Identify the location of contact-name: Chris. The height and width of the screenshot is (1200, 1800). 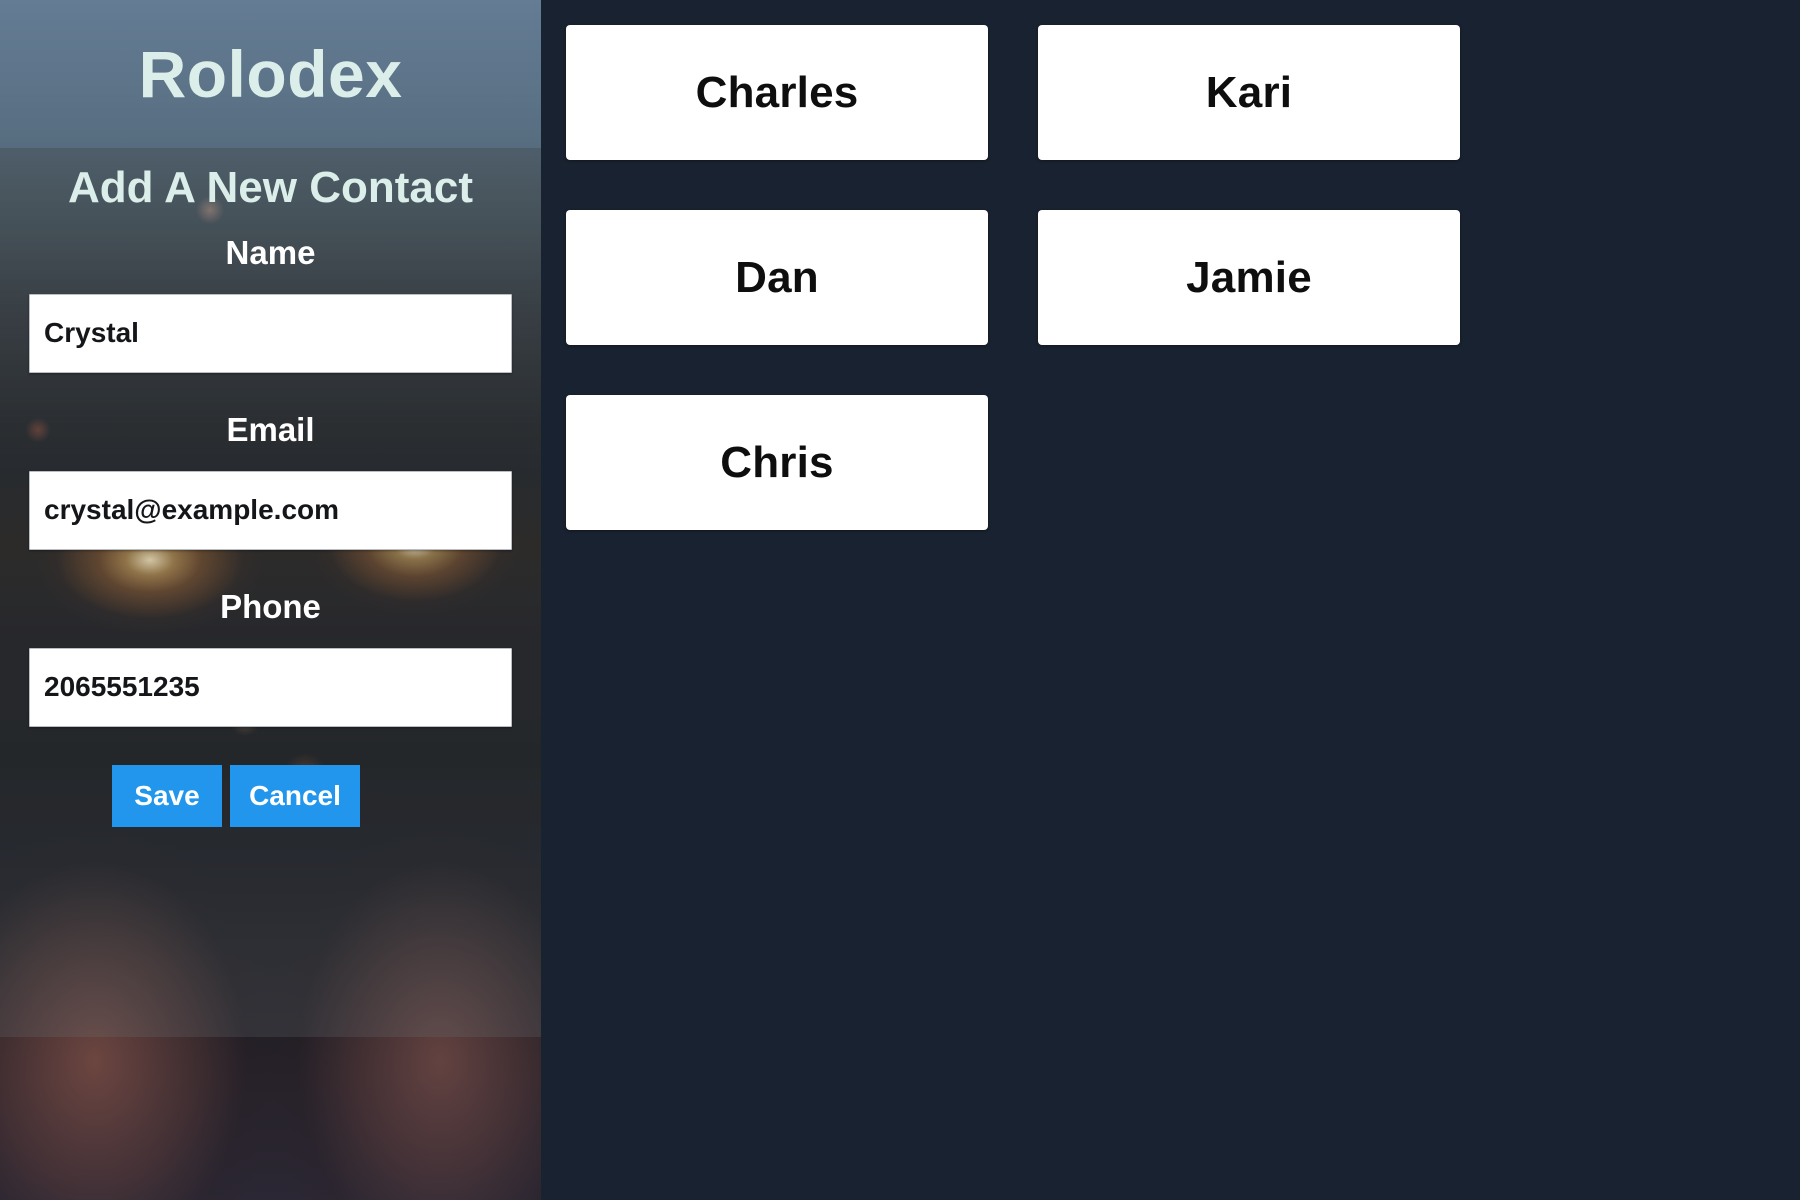
(777, 462).